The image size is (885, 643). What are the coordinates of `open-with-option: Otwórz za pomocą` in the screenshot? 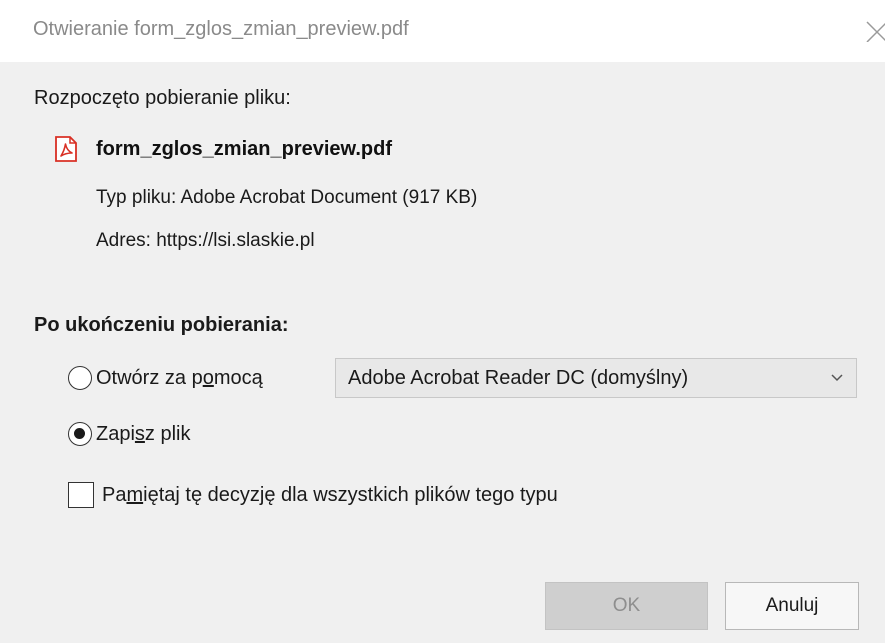 It's located at (165, 378).